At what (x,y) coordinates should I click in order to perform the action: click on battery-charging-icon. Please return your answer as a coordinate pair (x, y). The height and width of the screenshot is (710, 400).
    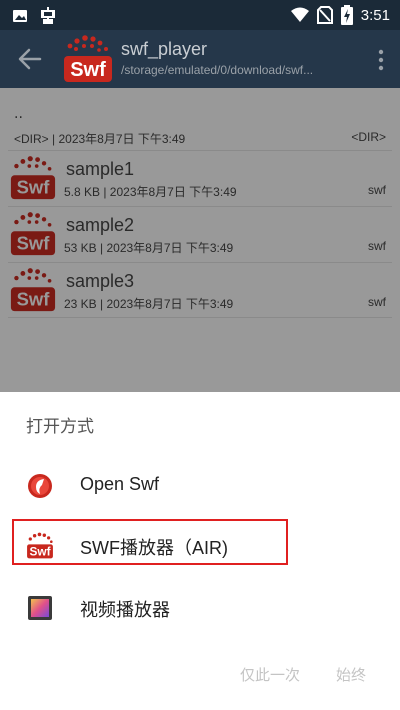
    Looking at the image, I should click on (346, 15).